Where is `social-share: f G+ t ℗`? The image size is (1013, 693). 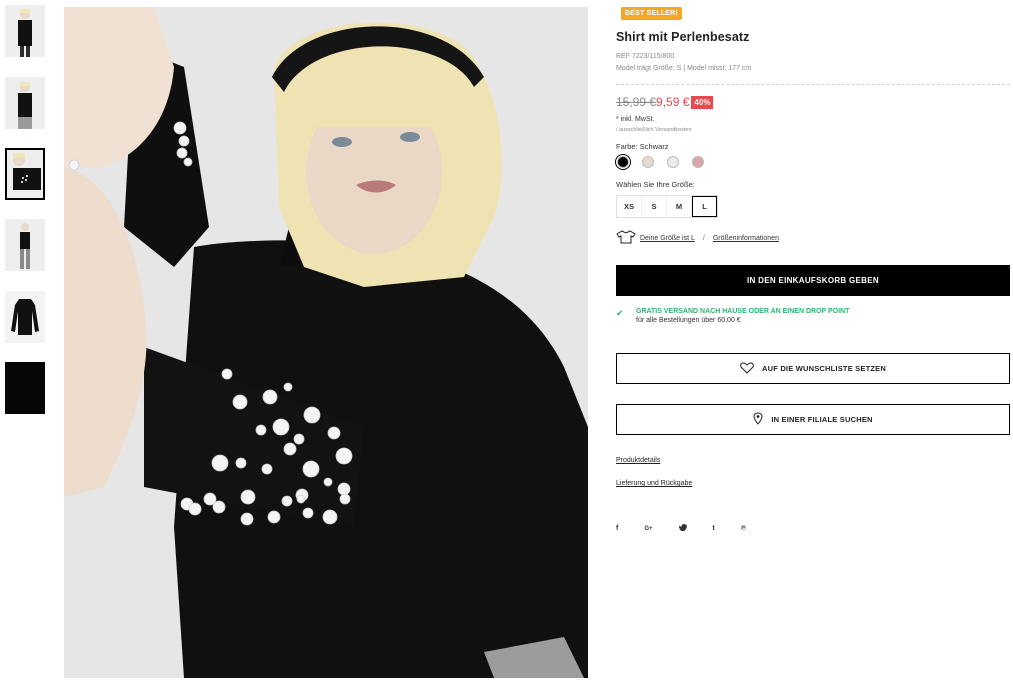 social-share: f G+ t ℗ is located at coordinates (681, 528).